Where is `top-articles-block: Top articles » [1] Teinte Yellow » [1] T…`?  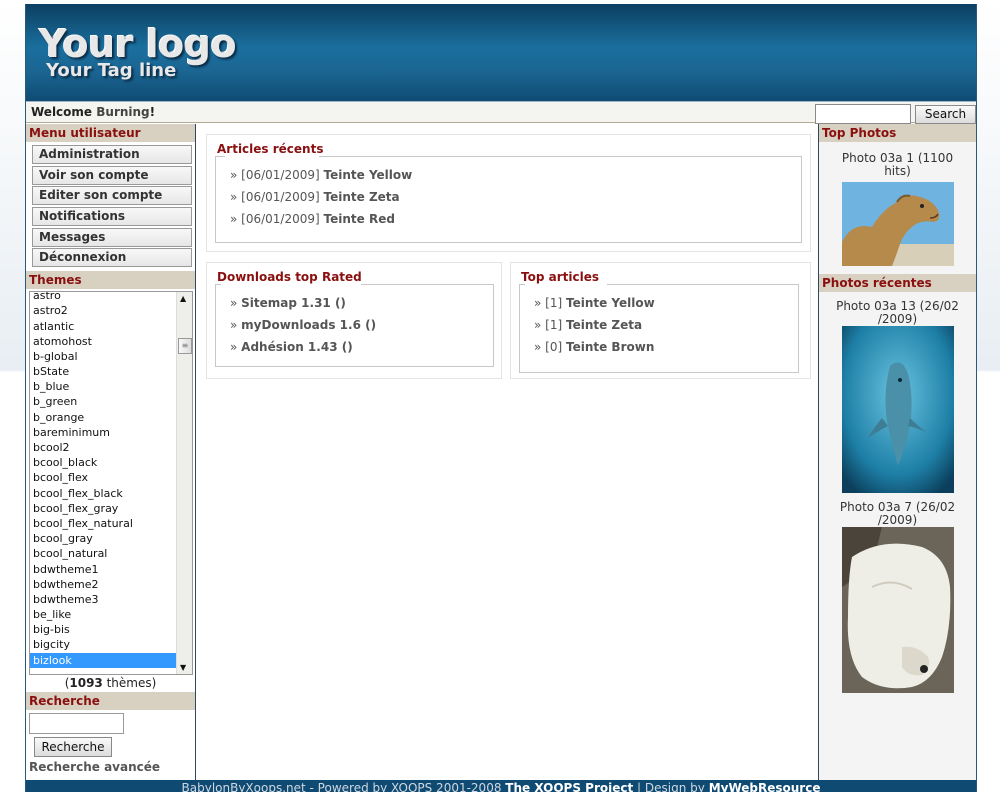 top-articles-block: Top articles » [1] Teinte Yellow » [1] T… is located at coordinates (660, 320).